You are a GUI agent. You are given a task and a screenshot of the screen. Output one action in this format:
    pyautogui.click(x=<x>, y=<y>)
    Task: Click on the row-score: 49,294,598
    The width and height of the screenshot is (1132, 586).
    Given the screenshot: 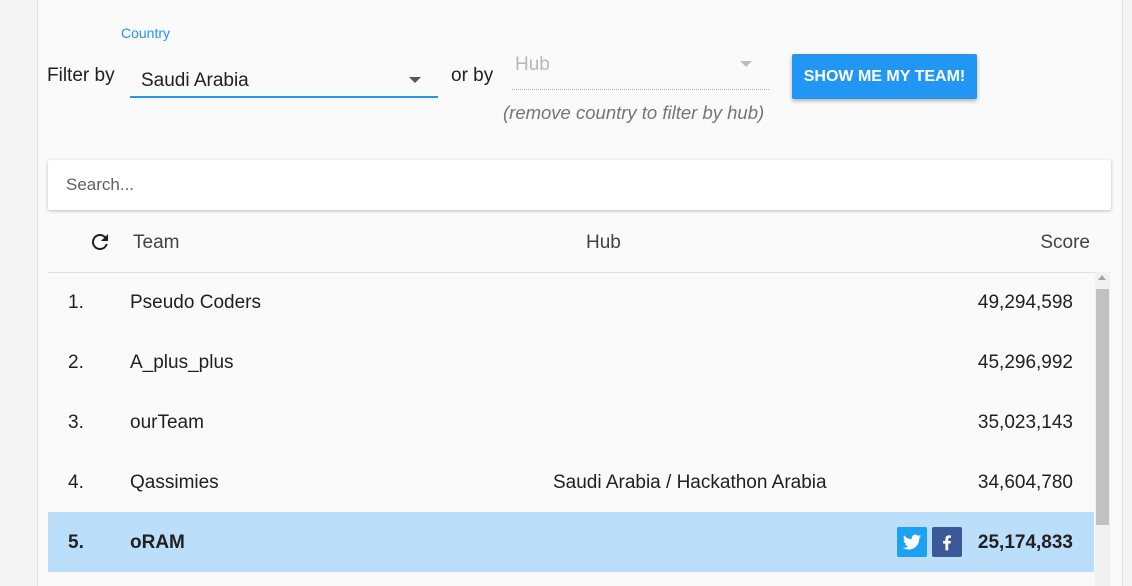 What is the action you would take?
    pyautogui.click(x=1025, y=302)
    